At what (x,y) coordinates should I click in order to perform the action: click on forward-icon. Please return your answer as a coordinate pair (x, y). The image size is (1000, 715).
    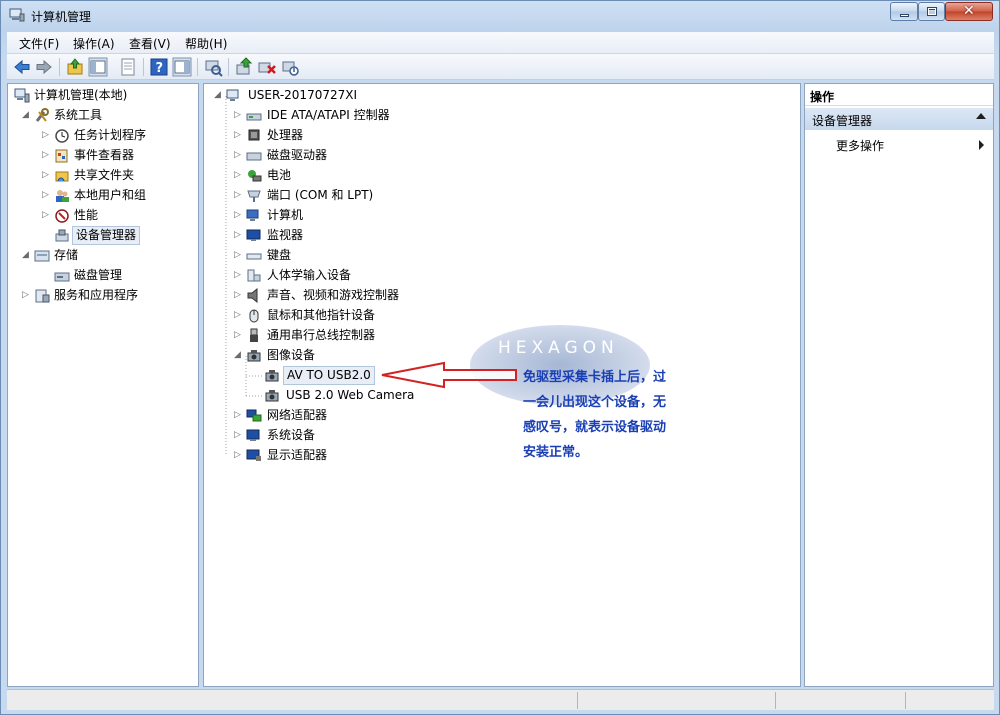
    Looking at the image, I should click on (44, 67).